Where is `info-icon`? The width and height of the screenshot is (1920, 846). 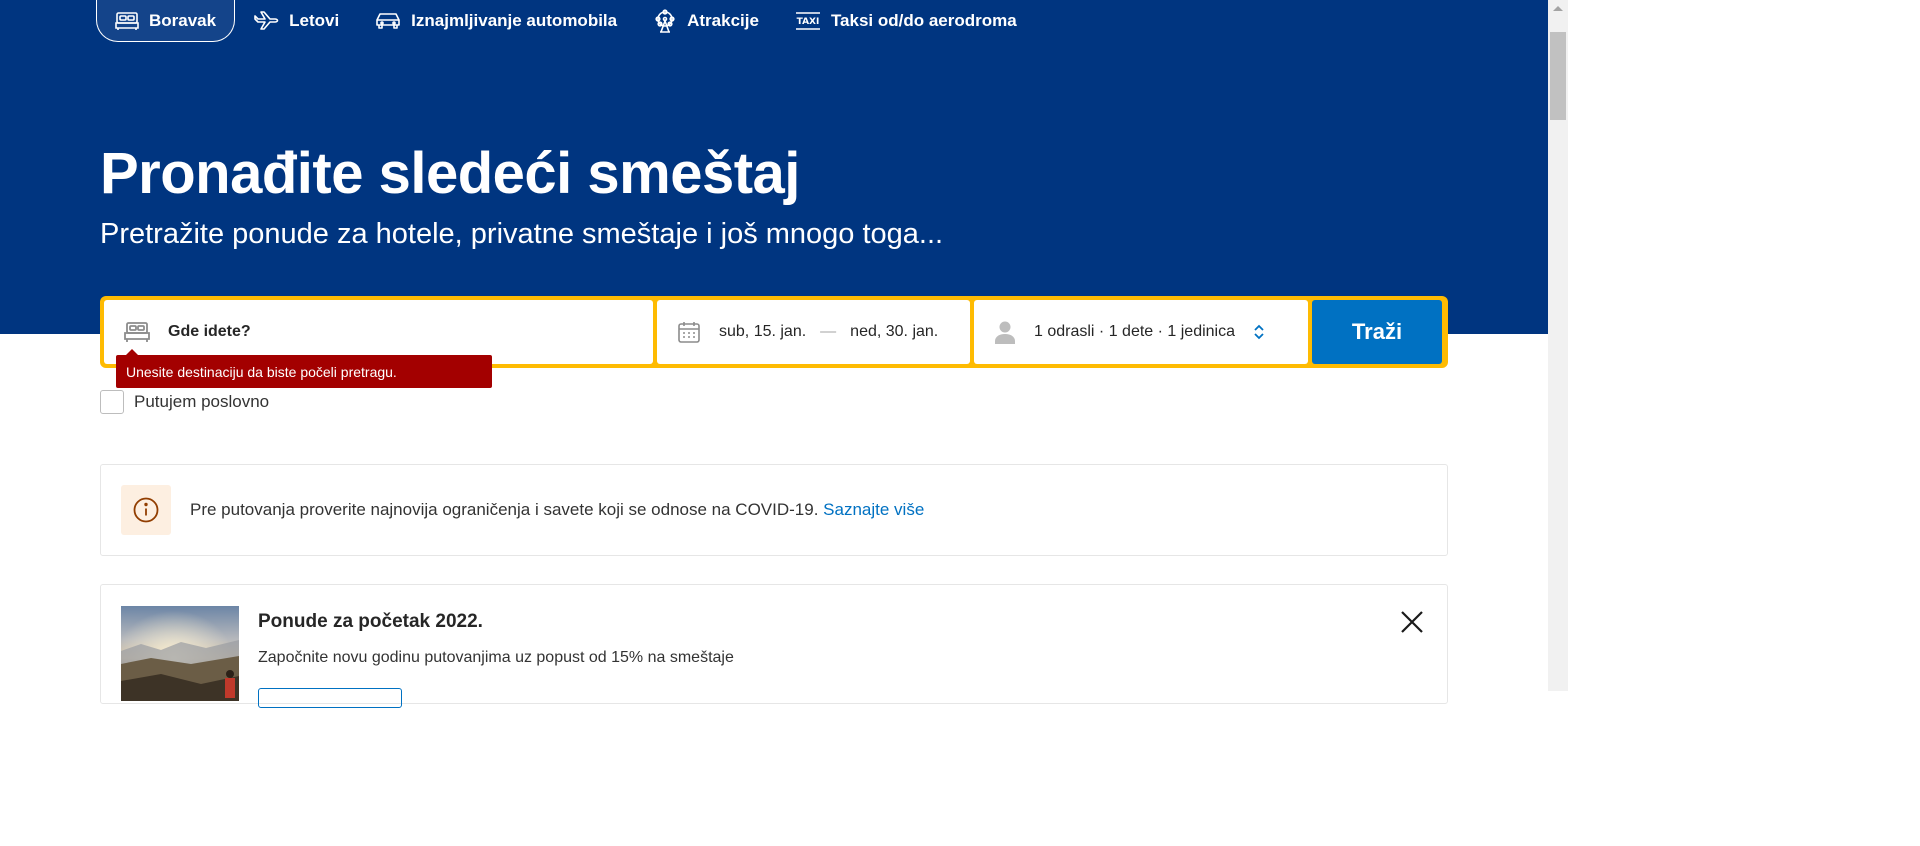
info-icon is located at coordinates (146, 510).